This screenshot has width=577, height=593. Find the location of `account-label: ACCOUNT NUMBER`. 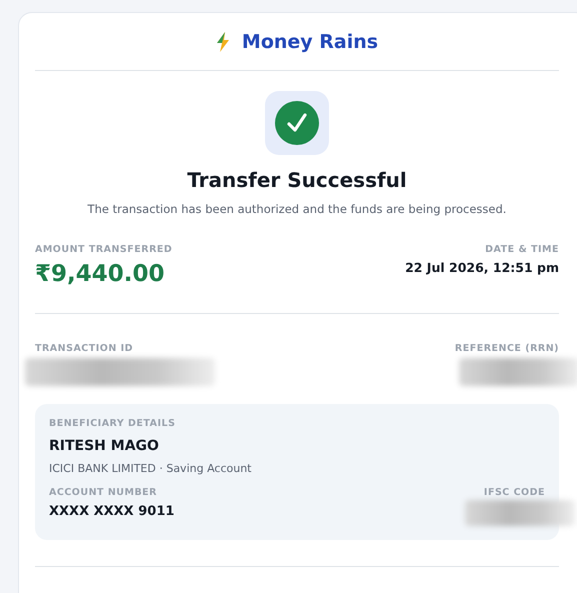

account-label: ACCOUNT NUMBER is located at coordinates (103, 492).